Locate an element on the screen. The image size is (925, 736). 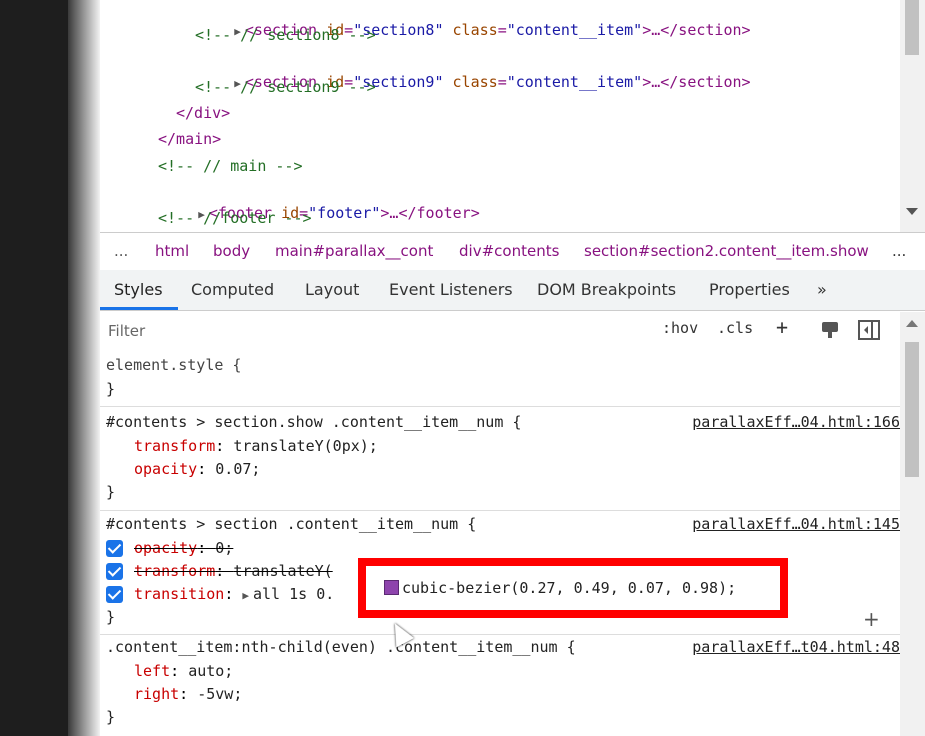
highlight-annotation: cubic-bezier(0.27, 0.49, 0.07, 0.98); is located at coordinates (573, 588).